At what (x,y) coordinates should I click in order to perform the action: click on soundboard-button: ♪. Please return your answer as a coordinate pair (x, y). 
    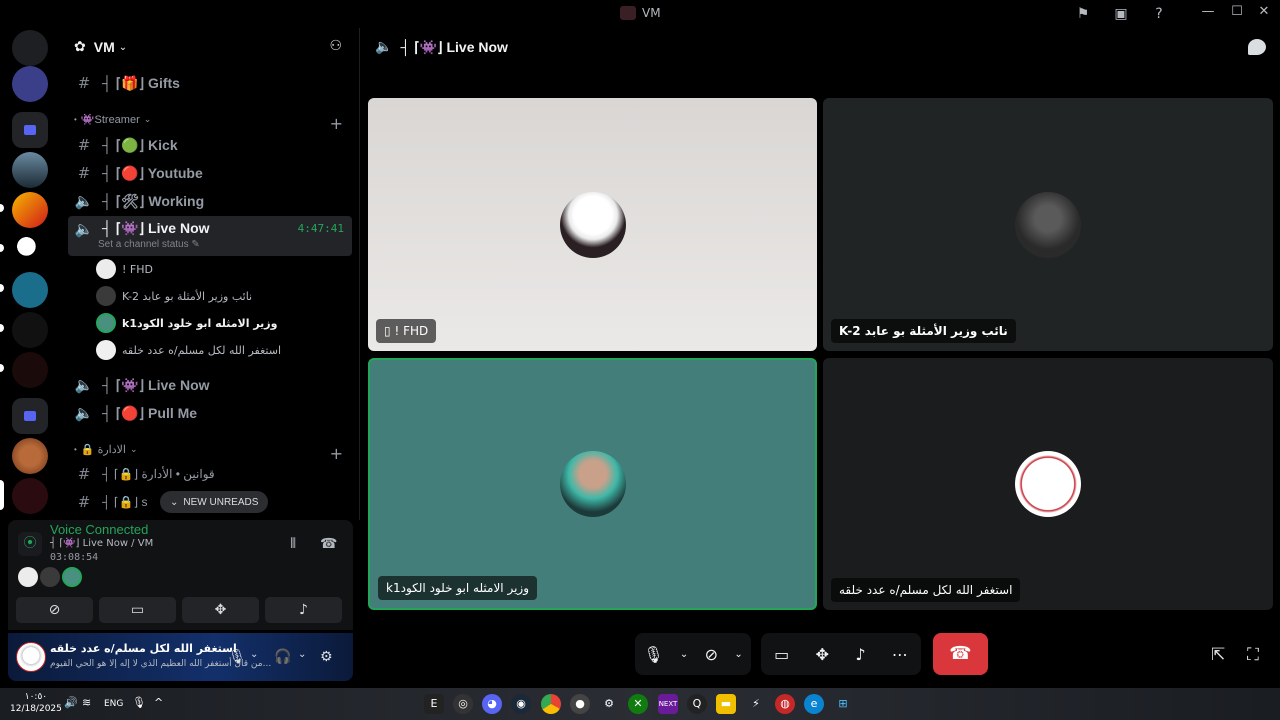
    Looking at the image, I should click on (303, 610).